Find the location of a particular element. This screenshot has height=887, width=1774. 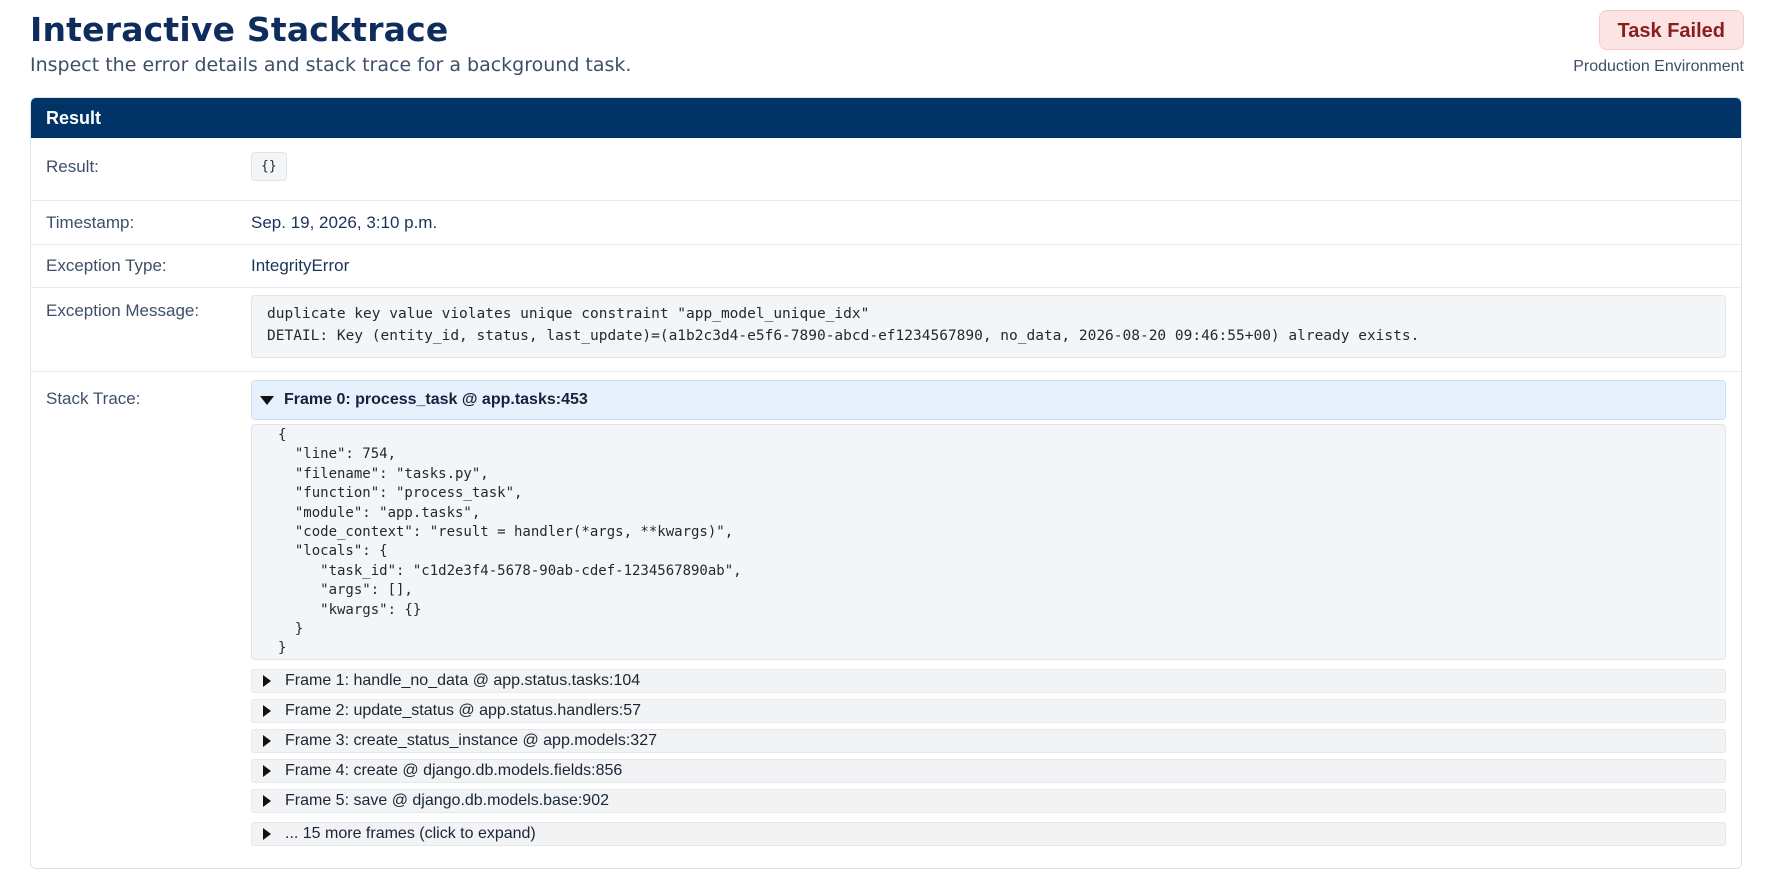

panel-title: Result is located at coordinates (886, 118).